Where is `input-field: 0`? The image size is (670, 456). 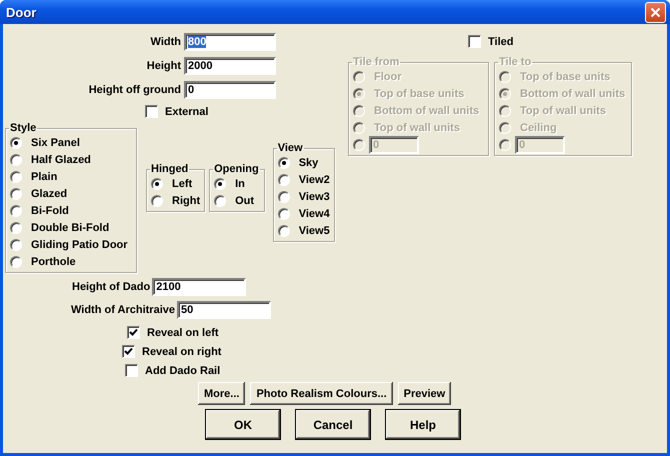 input-field: 0 is located at coordinates (230, 90).